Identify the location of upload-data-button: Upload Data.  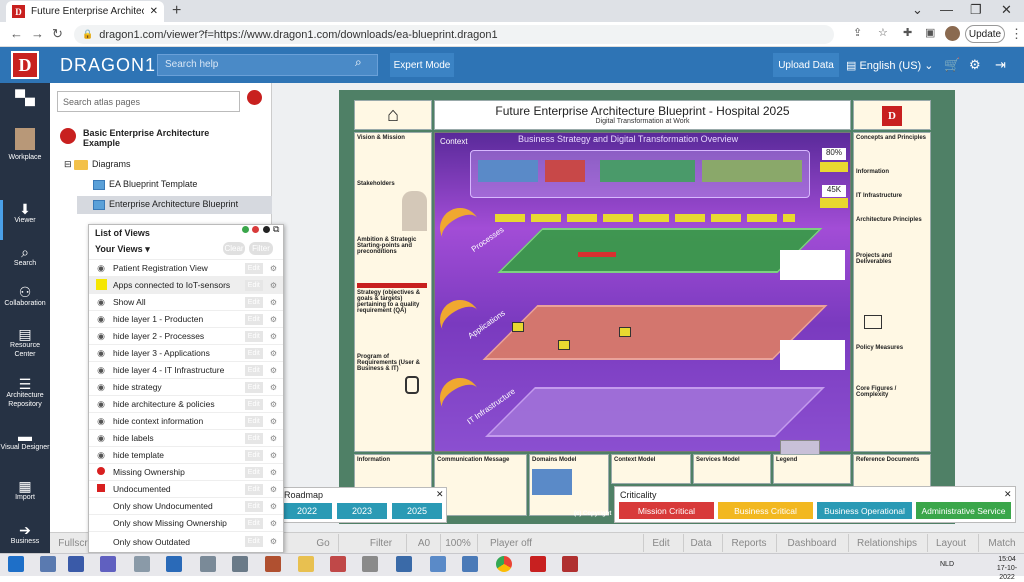
(806, 65).